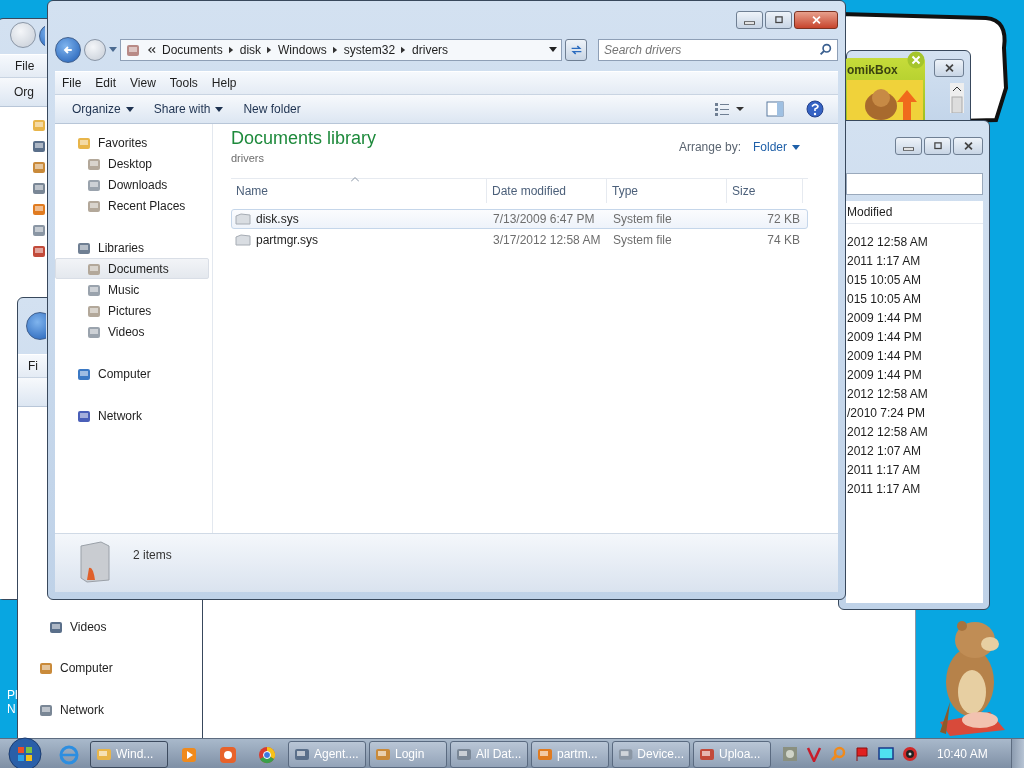 Image resolution: width=1024 pixels, height=768 pixels. I want to click on toolbar-button: Share with, so click(188, 109).